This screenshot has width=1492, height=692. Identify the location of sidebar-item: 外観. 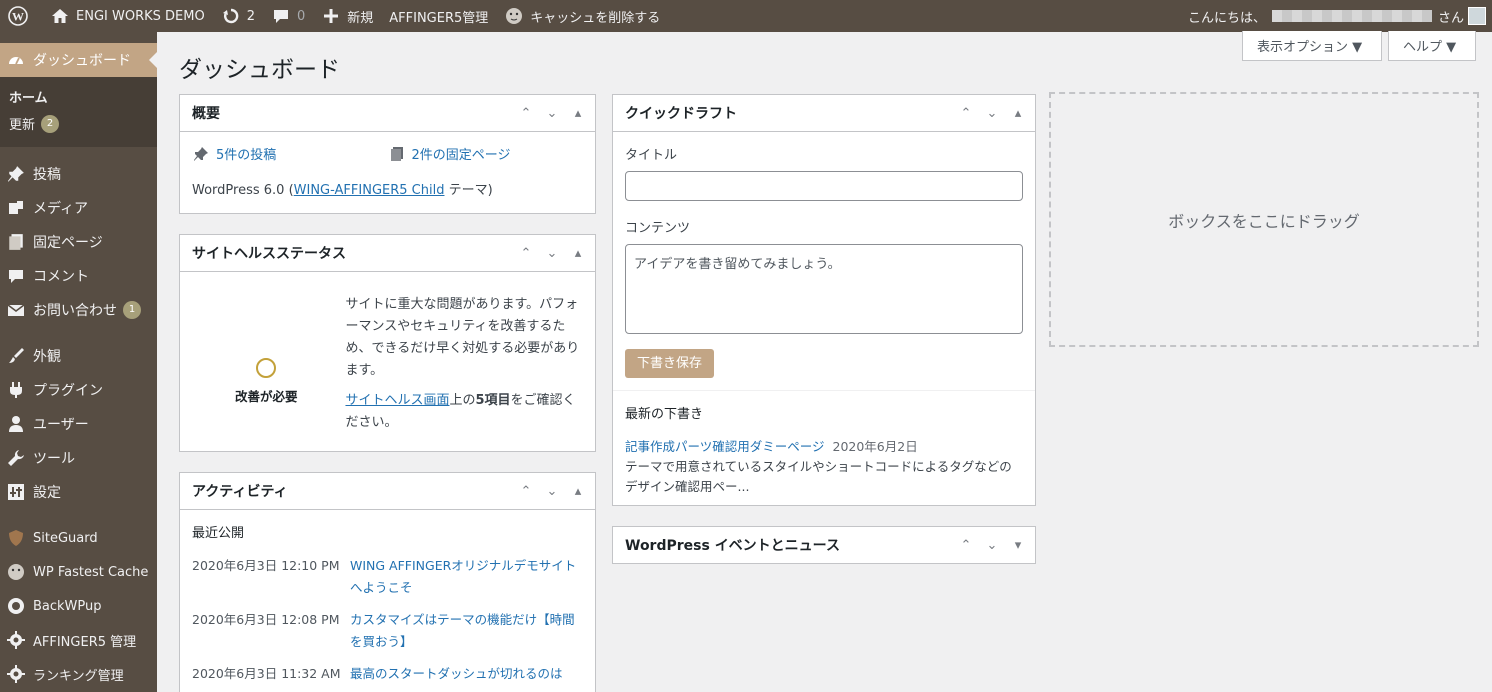
(78, 356).